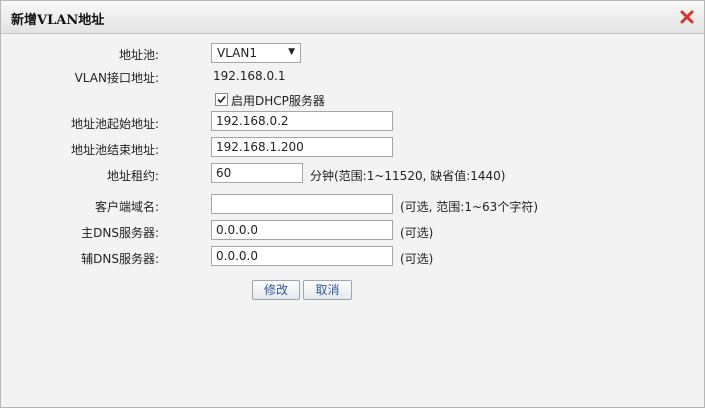 The image size is (705, 408). What do you see at coordinates (302, 230) in the screenshot?
I see `primary-dns-input` at bounding box center [302, 230].